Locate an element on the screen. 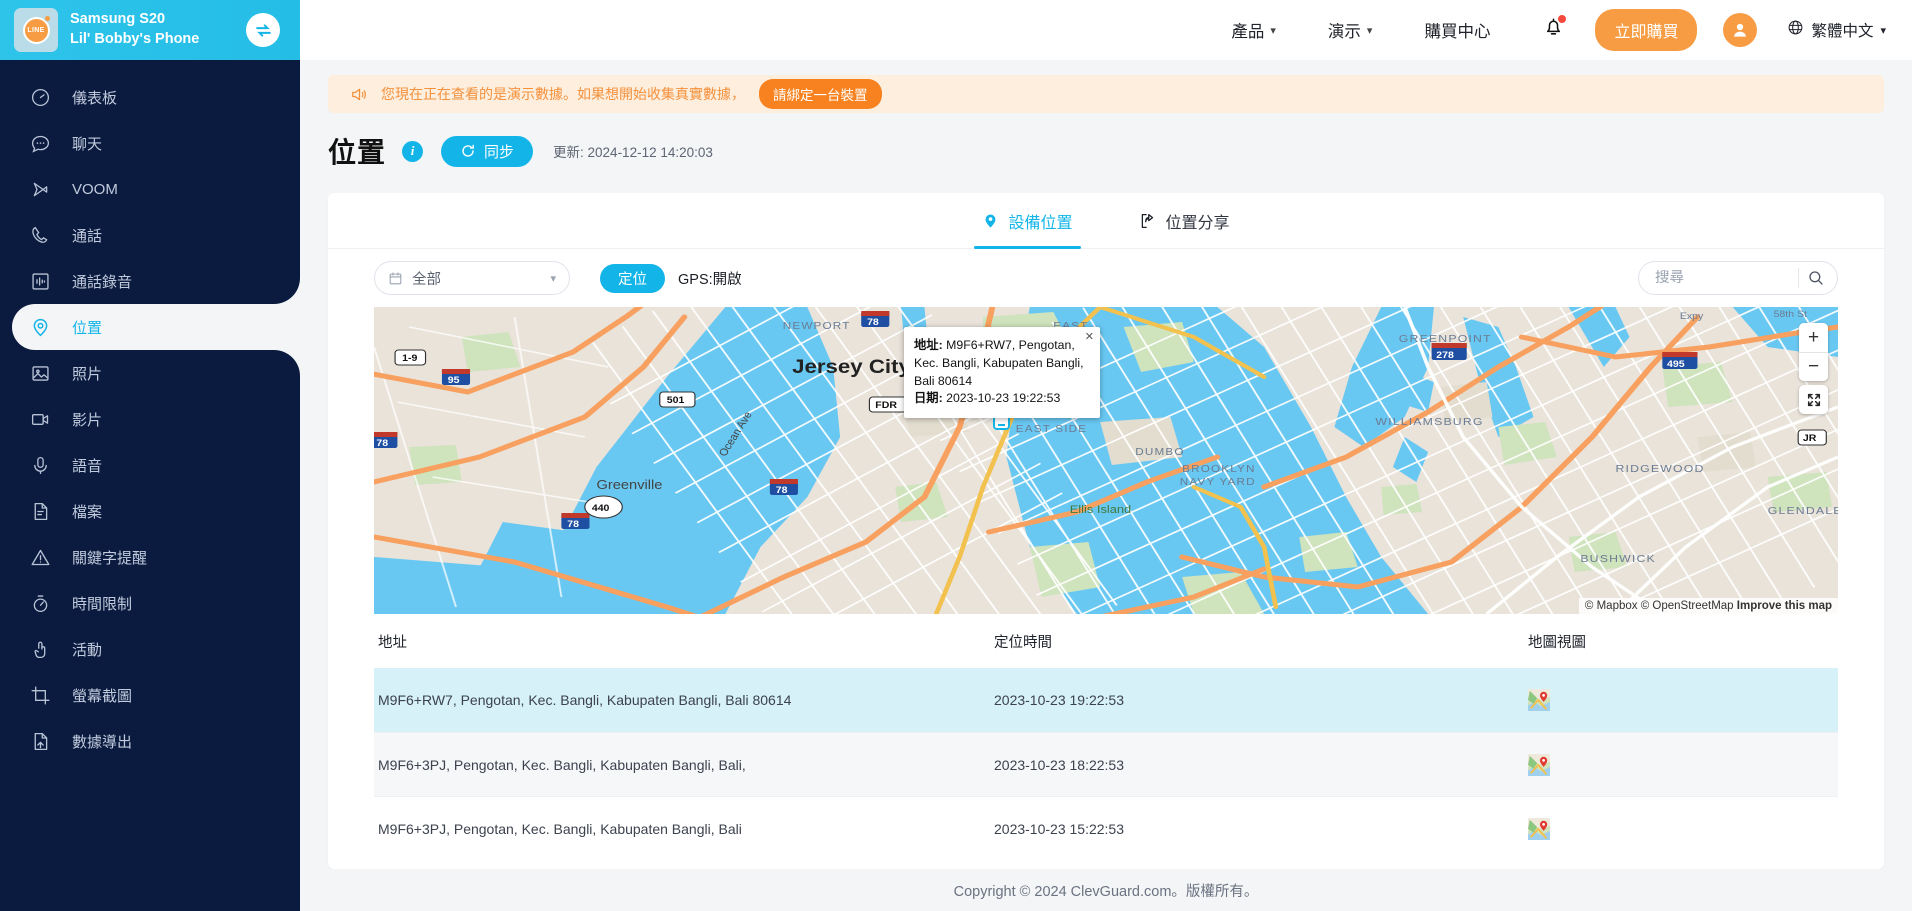 The height and width of the screenshot is (911, 1912). svg-text: 1-9 is located at coordinates (410, 359).